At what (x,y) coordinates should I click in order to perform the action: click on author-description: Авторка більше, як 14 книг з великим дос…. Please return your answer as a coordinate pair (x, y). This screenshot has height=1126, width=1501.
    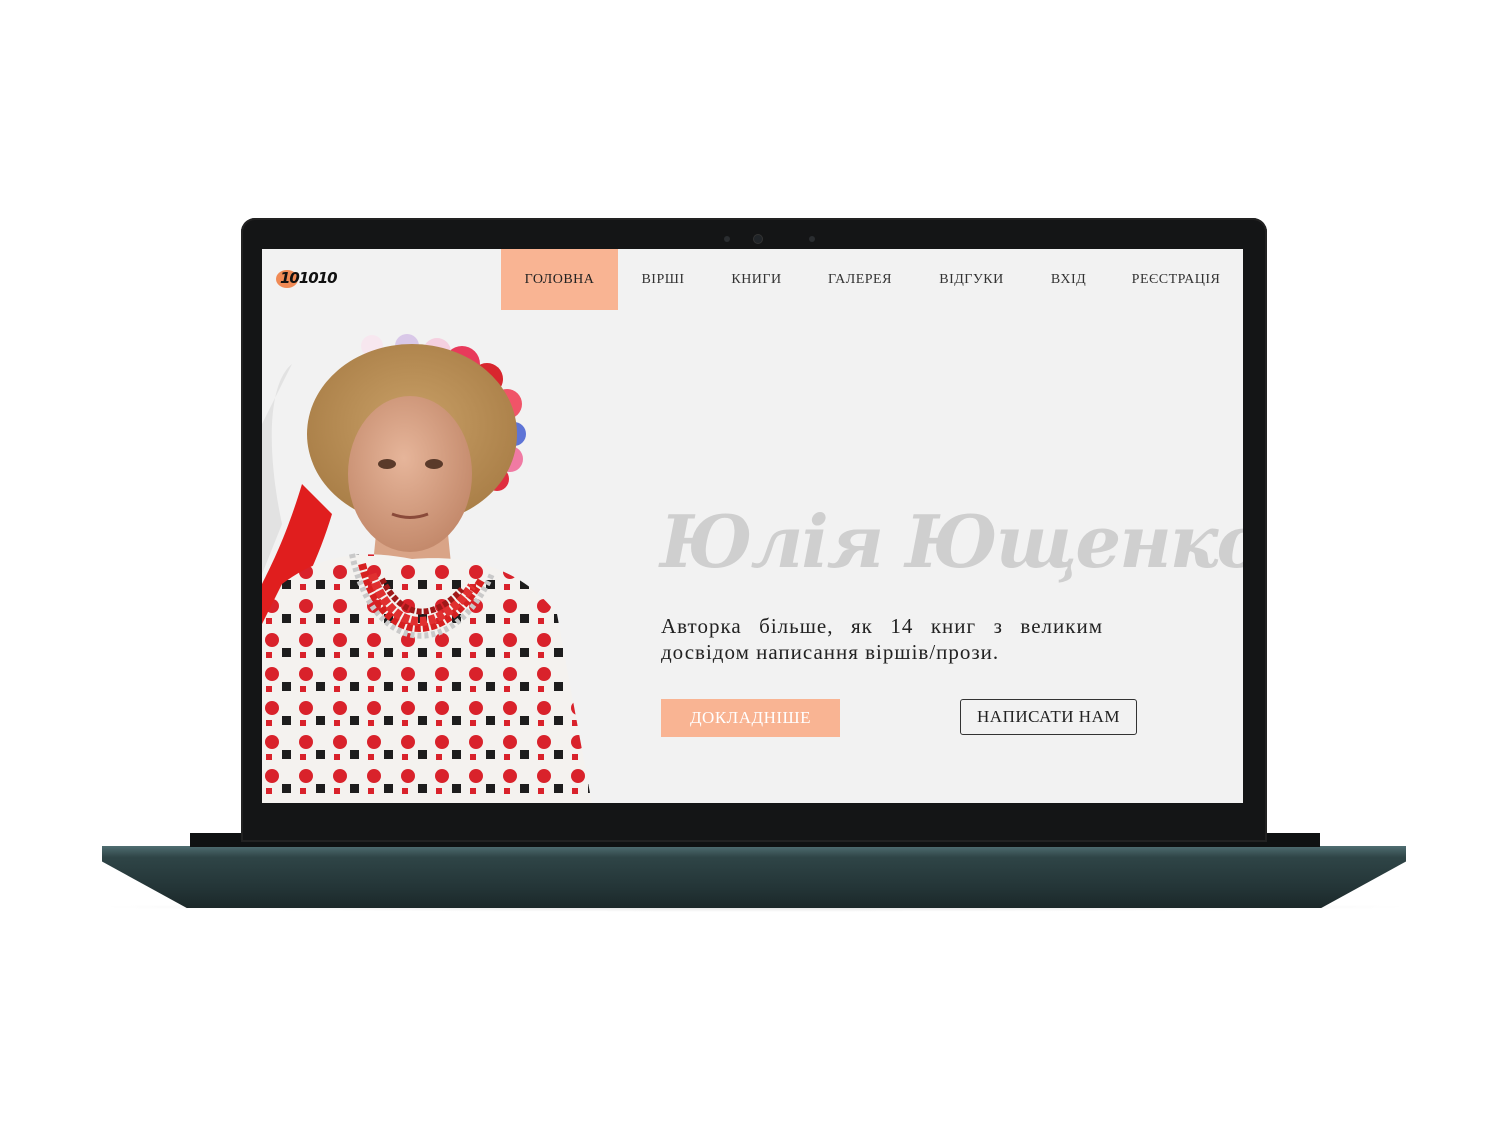
    Looking at the image, I should click on (882, 639).